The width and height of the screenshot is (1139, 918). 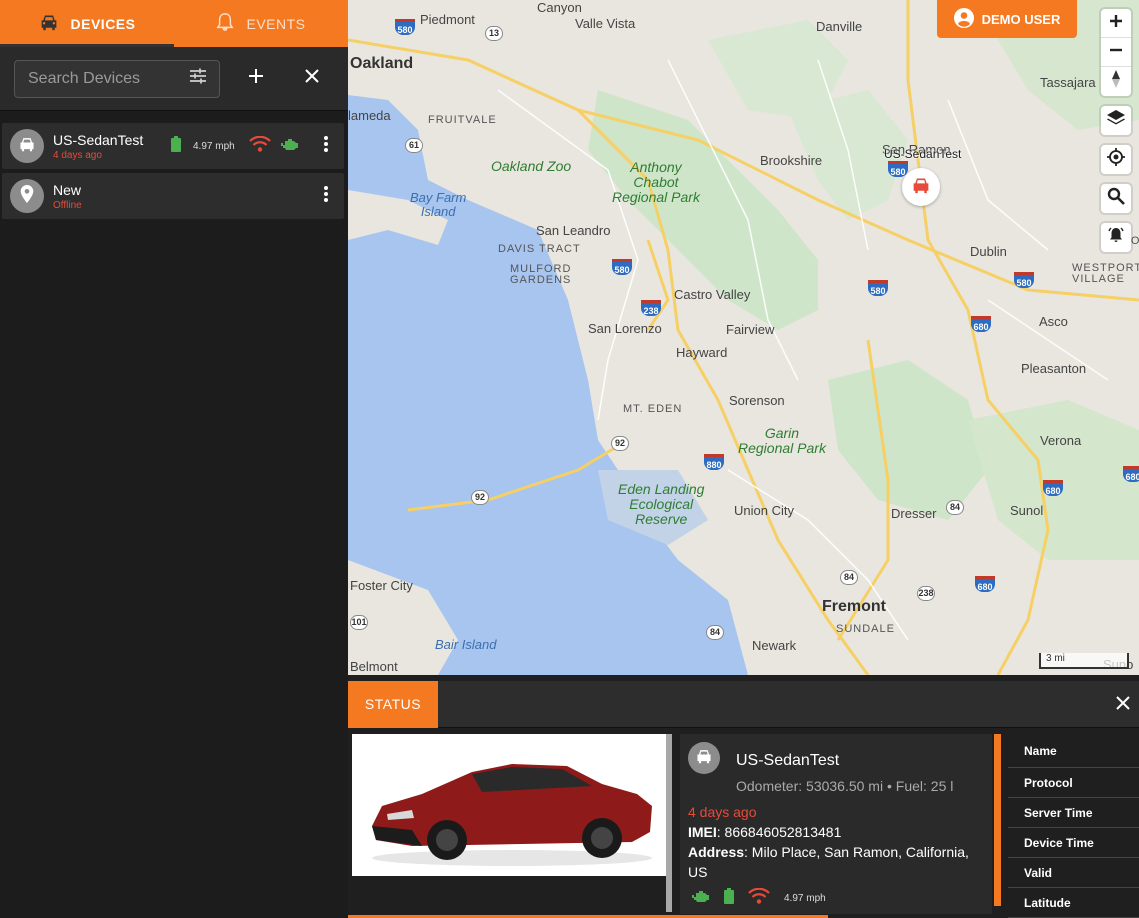 I want to click on map-label: Dresser, so click(x=914, y=513).